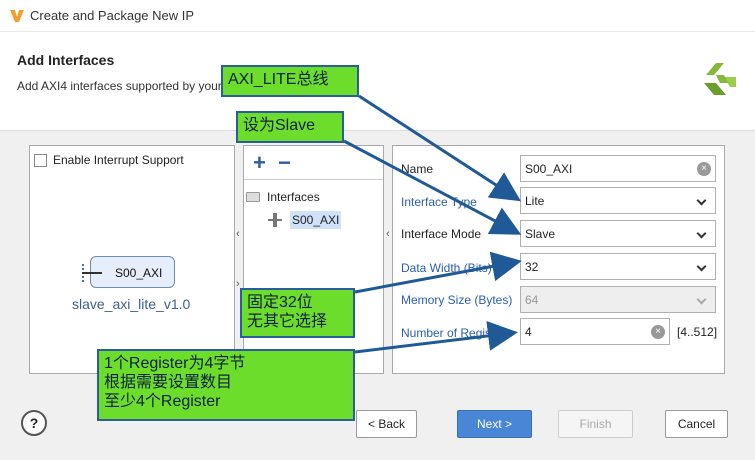  Describe the element at coordinates (595, 424) in the screenshot. I see `finish-button: Finish` at that location.